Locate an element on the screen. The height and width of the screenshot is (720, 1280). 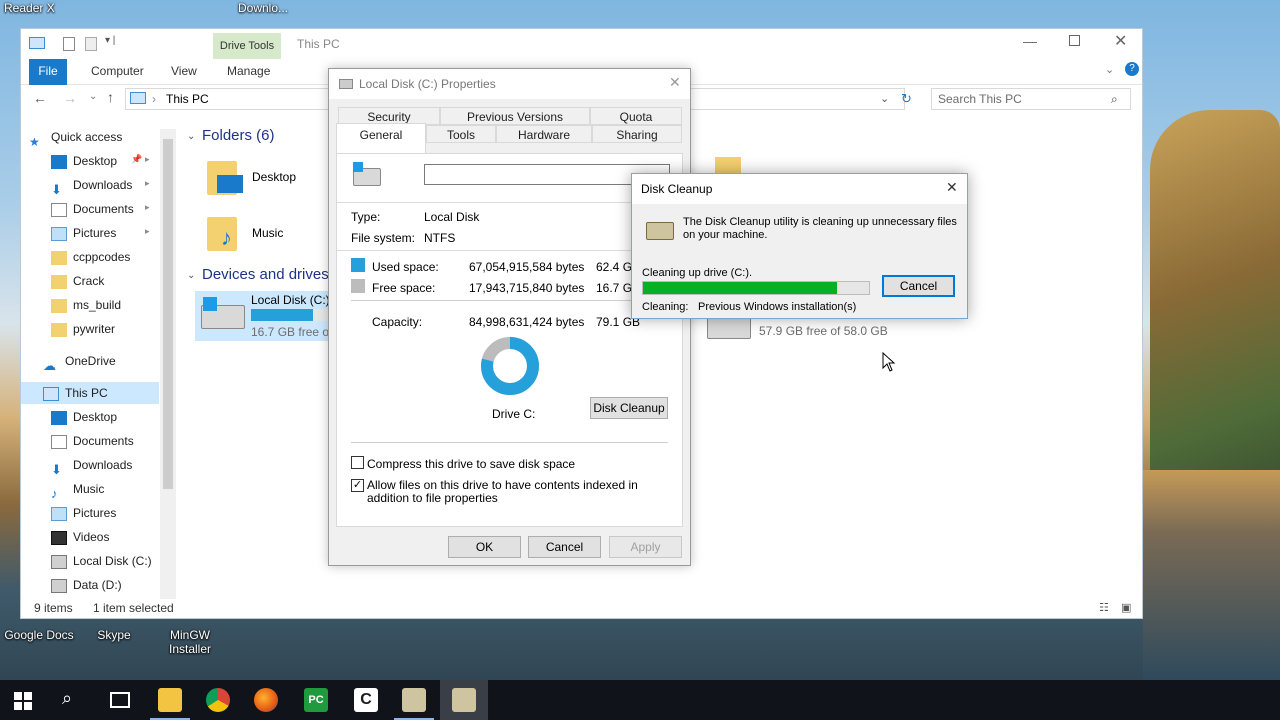
pin-icon: 📌 is located at coordinates (136, 159).